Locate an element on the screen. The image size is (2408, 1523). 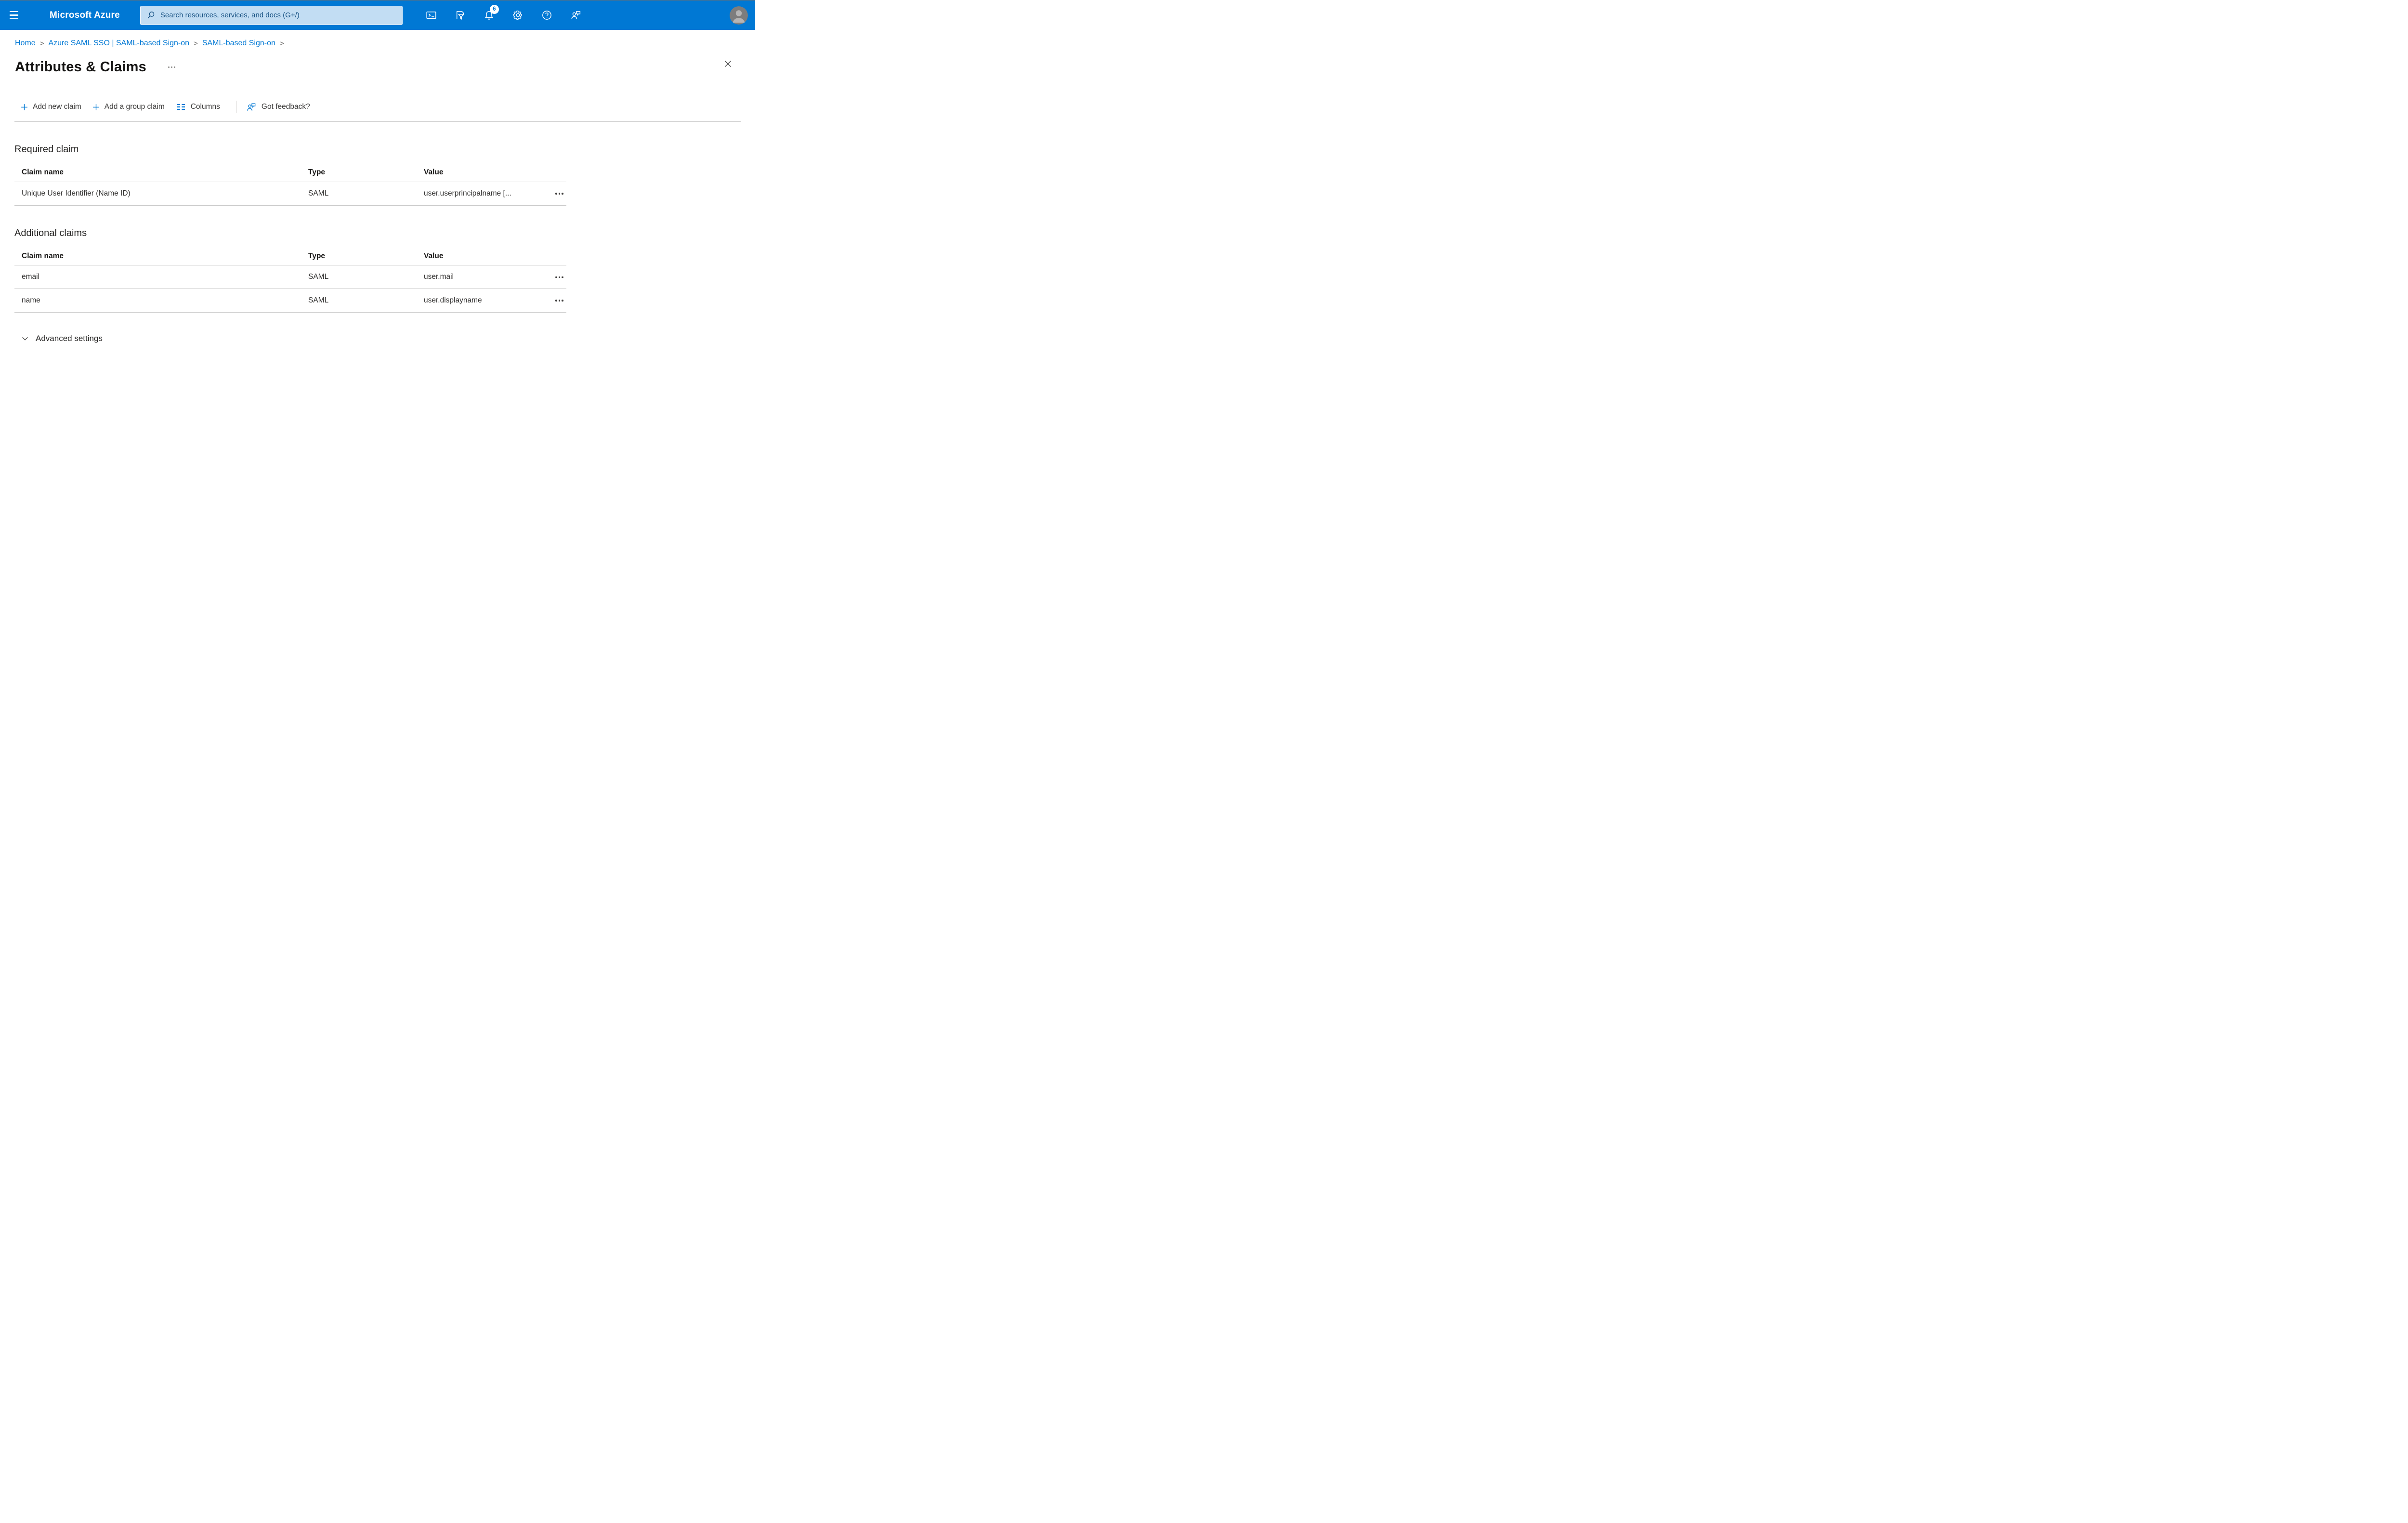
title-row: Attributes & Claims is located at coordinates (385, 67).